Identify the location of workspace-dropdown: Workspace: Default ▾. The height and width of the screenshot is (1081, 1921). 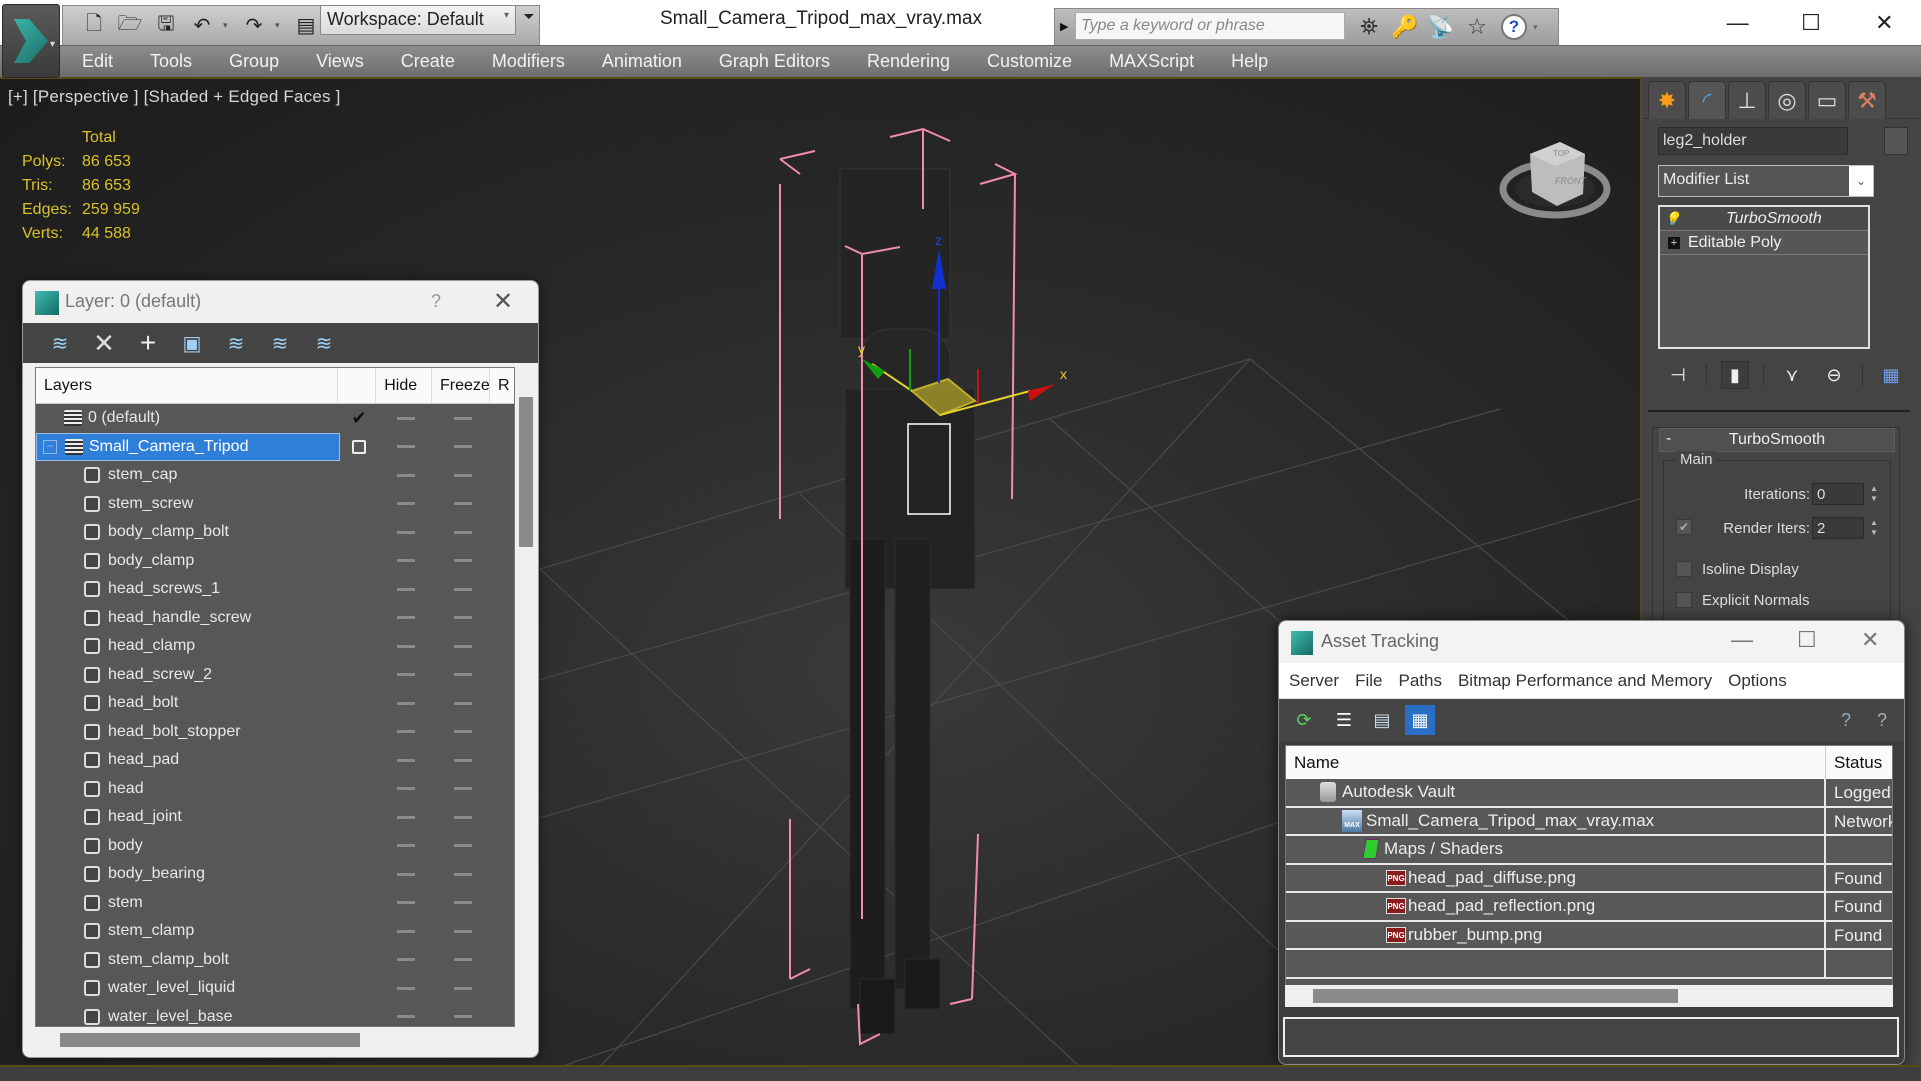
(418, 20).